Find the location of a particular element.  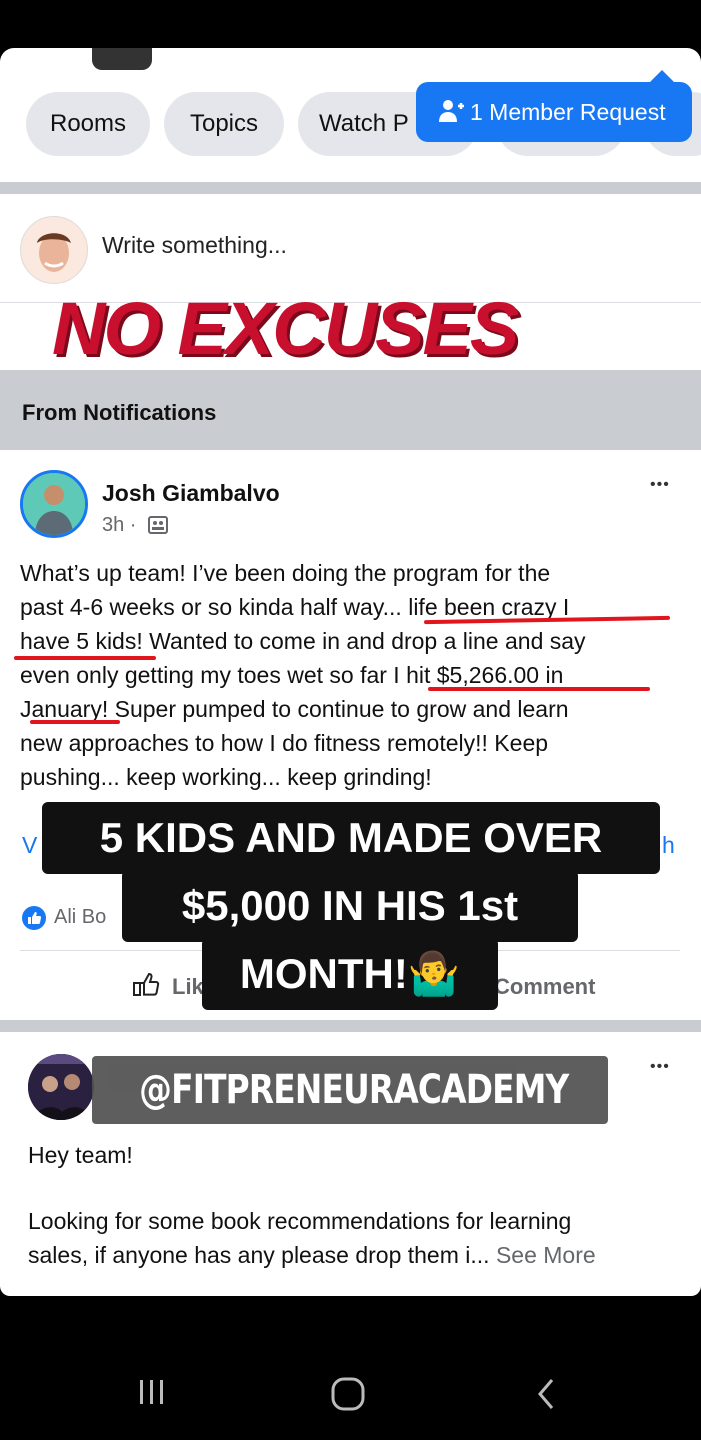

tab-topics: Topics is located at coordinates (224, 124).